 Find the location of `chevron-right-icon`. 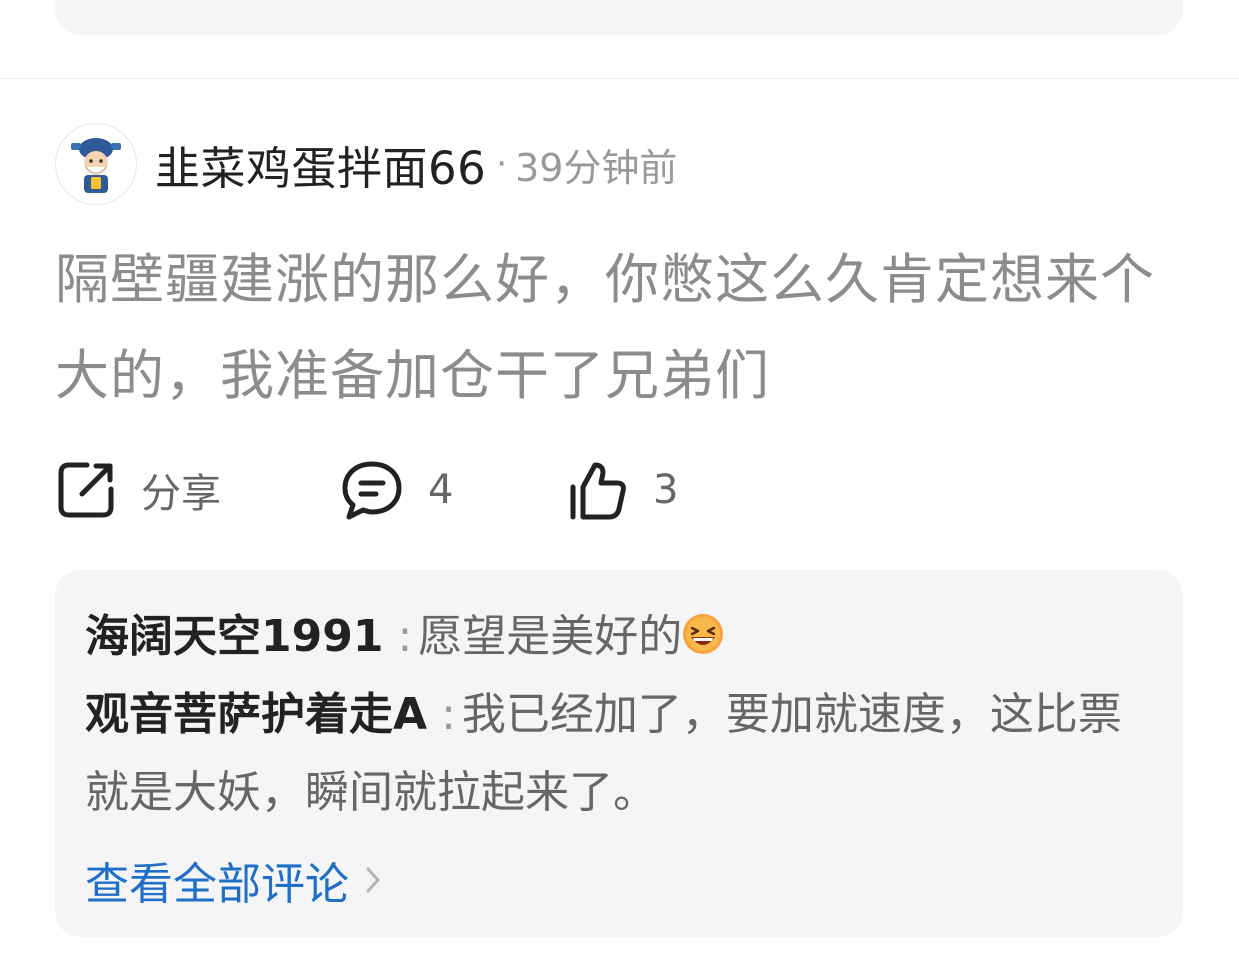

chevron-right-icon is located at coordinates (373, 880).